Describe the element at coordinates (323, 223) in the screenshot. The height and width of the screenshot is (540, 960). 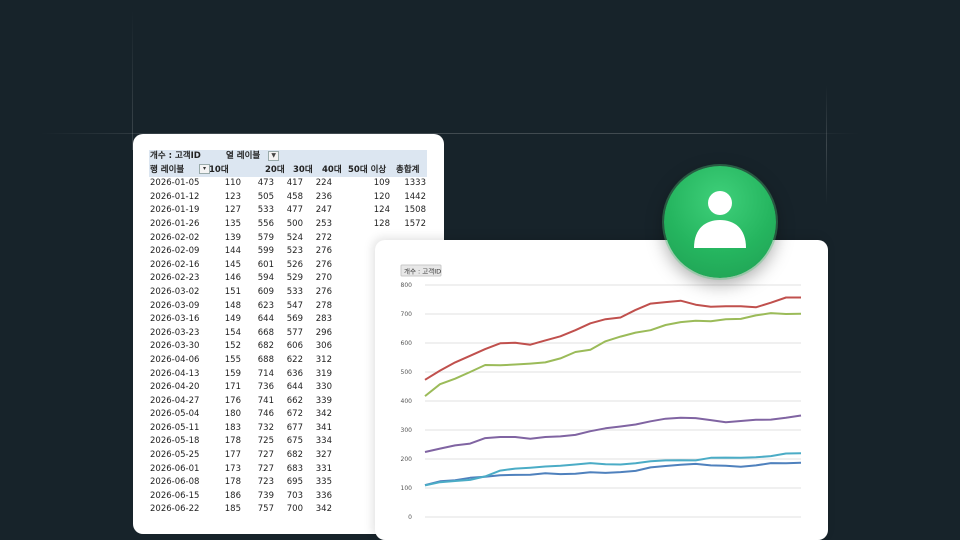
I see `value-cell: 253` at that location.